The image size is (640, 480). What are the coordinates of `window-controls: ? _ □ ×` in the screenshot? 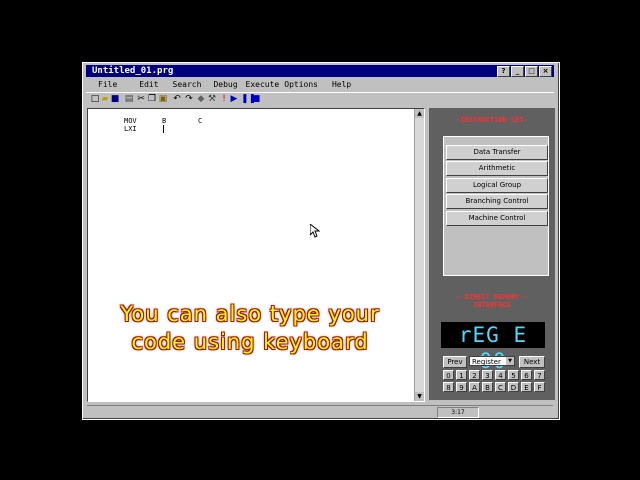 It's located at (524, 71).